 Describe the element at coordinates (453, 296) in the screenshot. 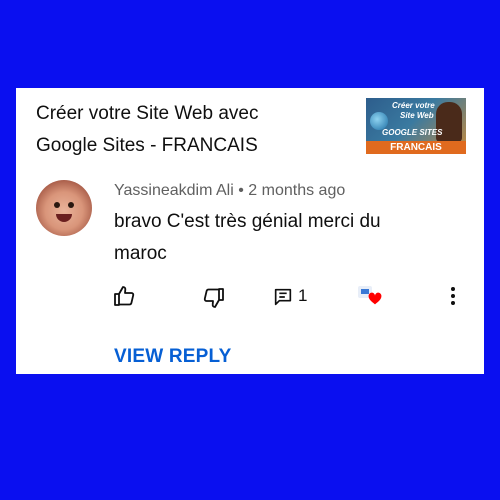

I see `more-vert-icon` at that location.